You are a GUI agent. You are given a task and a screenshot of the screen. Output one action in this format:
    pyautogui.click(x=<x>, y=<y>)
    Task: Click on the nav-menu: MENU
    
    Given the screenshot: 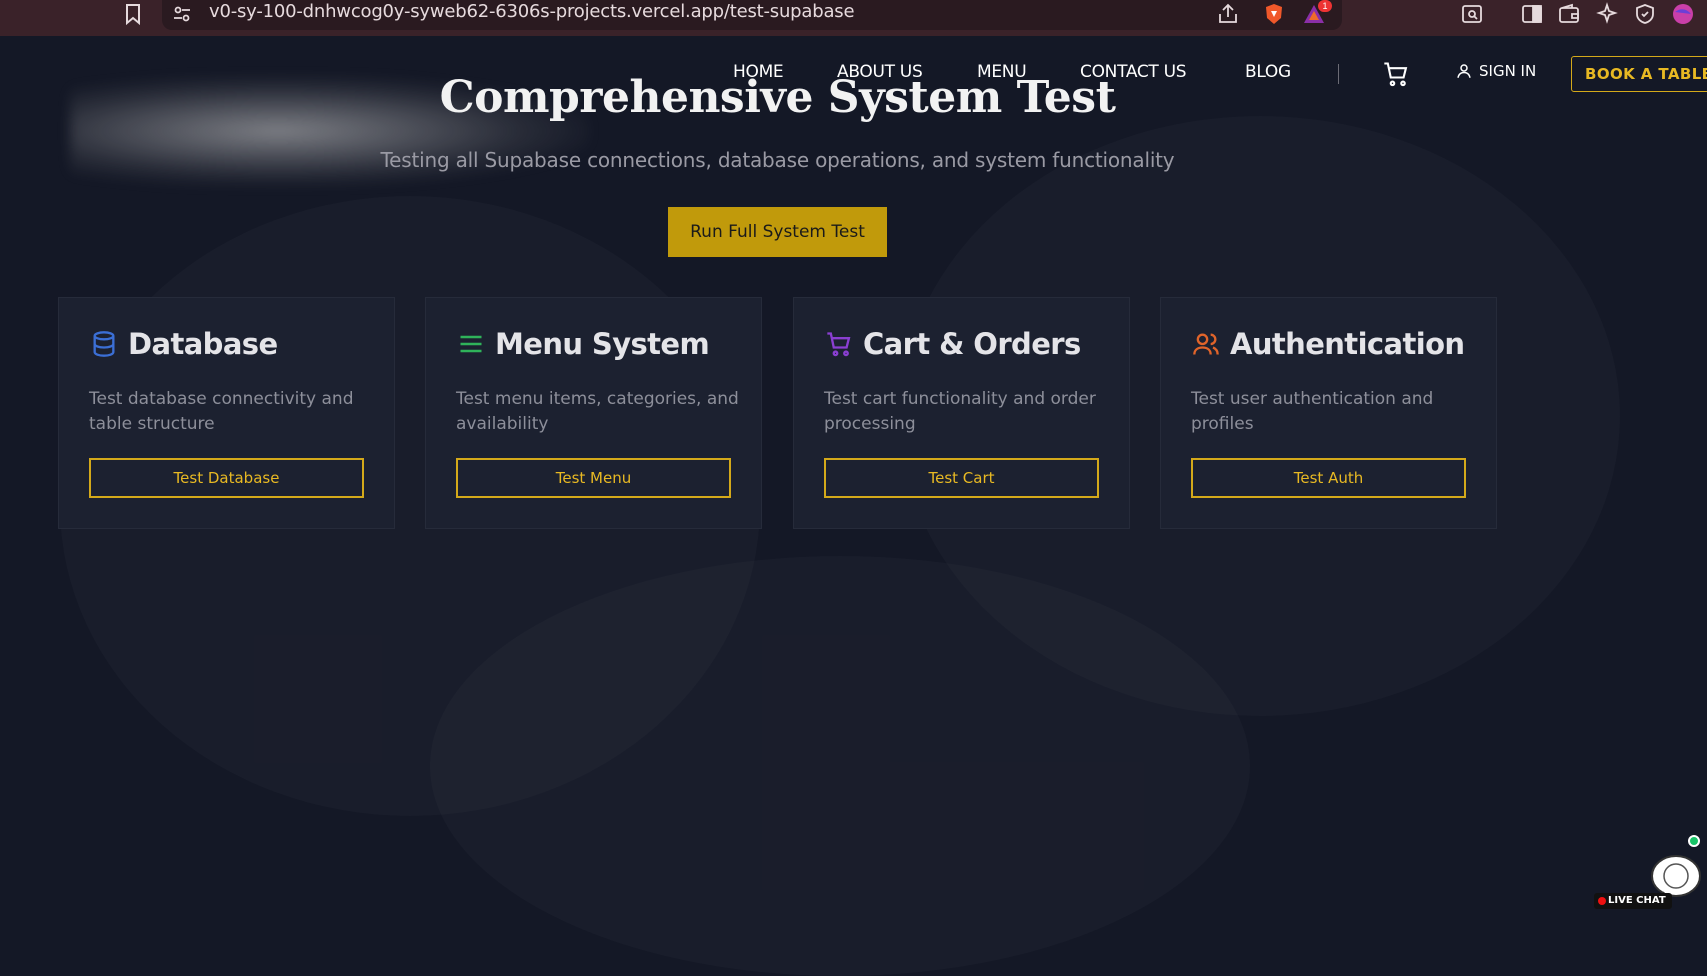 What is the action you would take?
    pyautogui.click(x=1002, y=72)
    